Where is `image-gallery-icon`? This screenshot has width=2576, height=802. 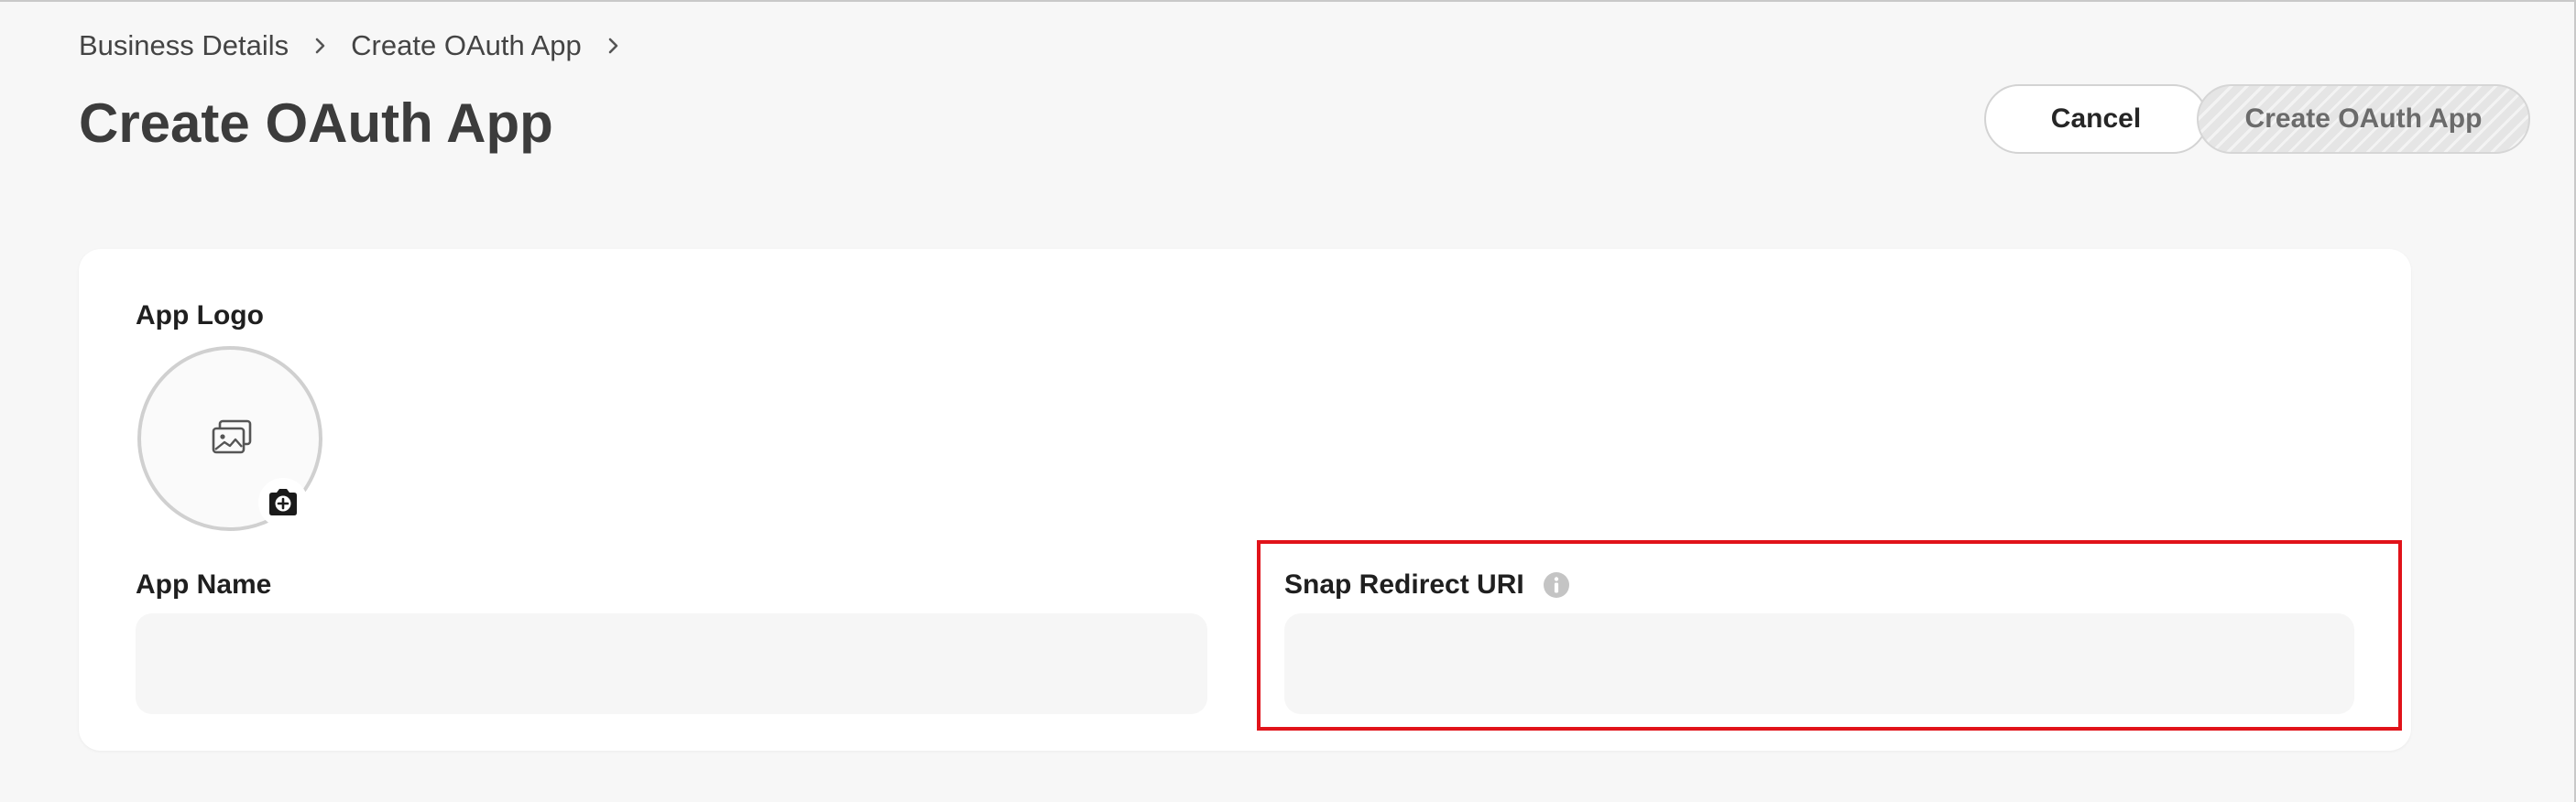 image-gallery-icon is located at coordinates (232, 440).